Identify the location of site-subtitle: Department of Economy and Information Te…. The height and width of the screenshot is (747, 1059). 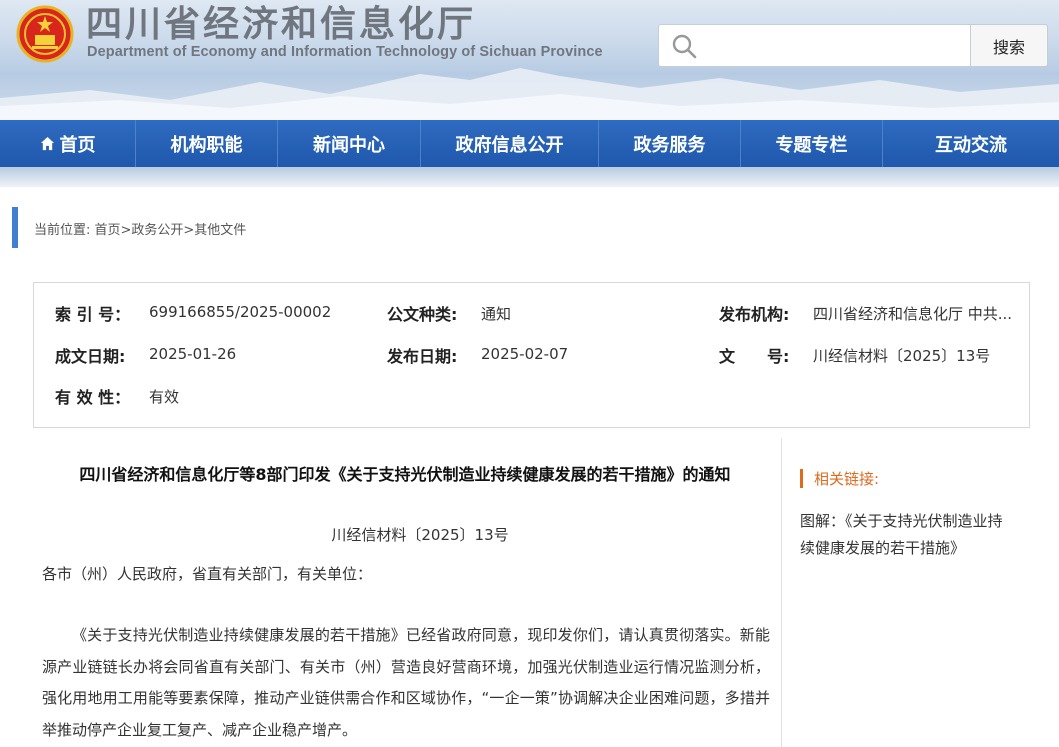
(345, 52).